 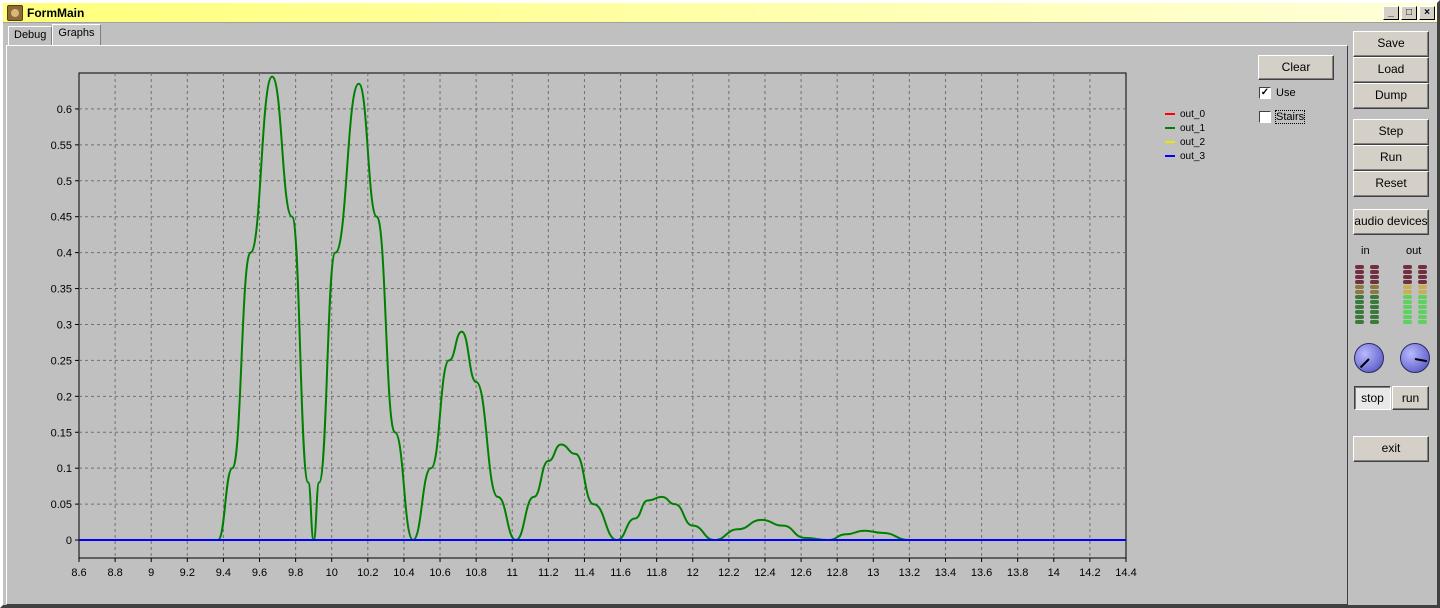 What do you see at coordinates (1277, 93) in the screenshot?
I see `use-checkbox: ✓ Use` at bounding box center [1277, 93].